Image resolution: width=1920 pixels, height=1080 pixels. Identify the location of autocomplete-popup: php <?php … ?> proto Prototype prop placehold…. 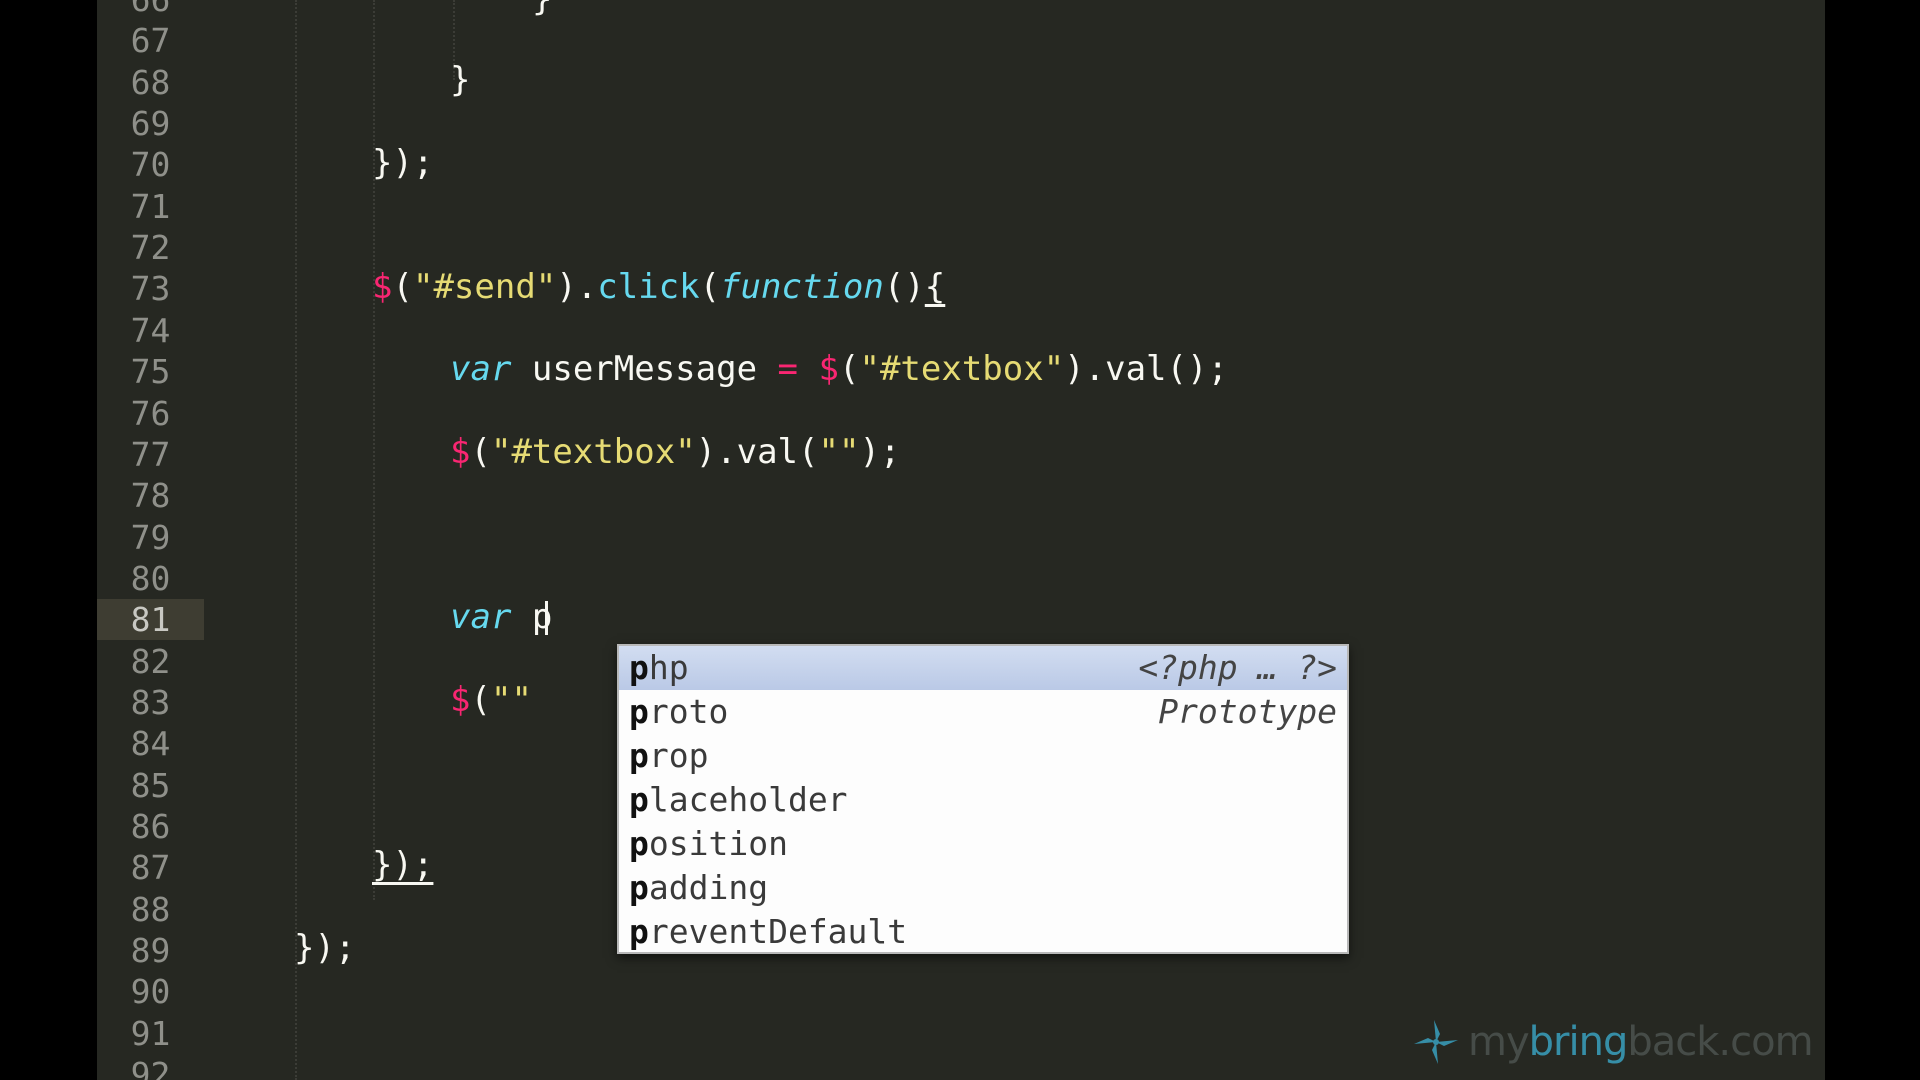
(983, 799).